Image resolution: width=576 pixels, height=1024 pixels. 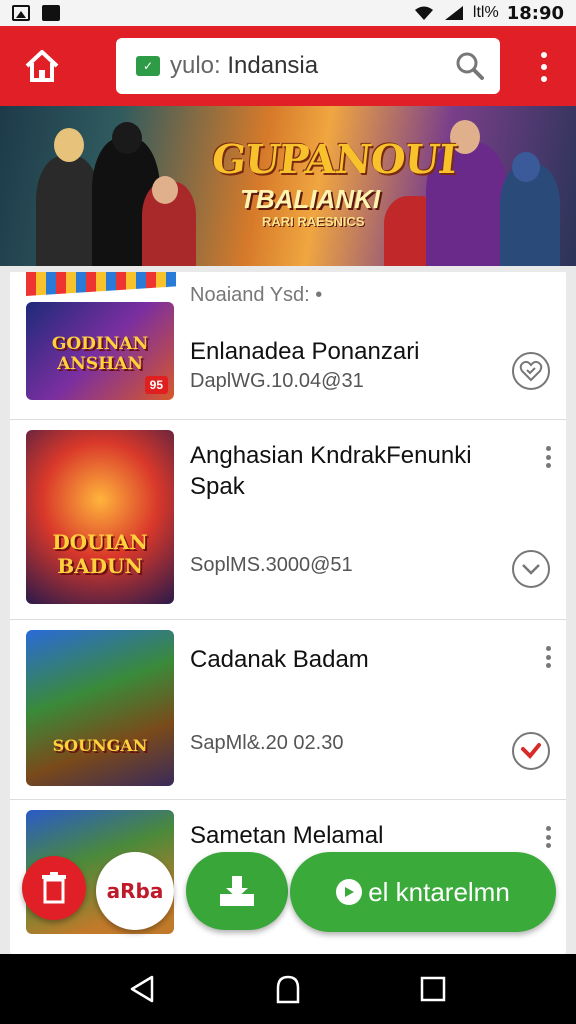 I want to click on delete-fab-button, so click(x=54, y=888).